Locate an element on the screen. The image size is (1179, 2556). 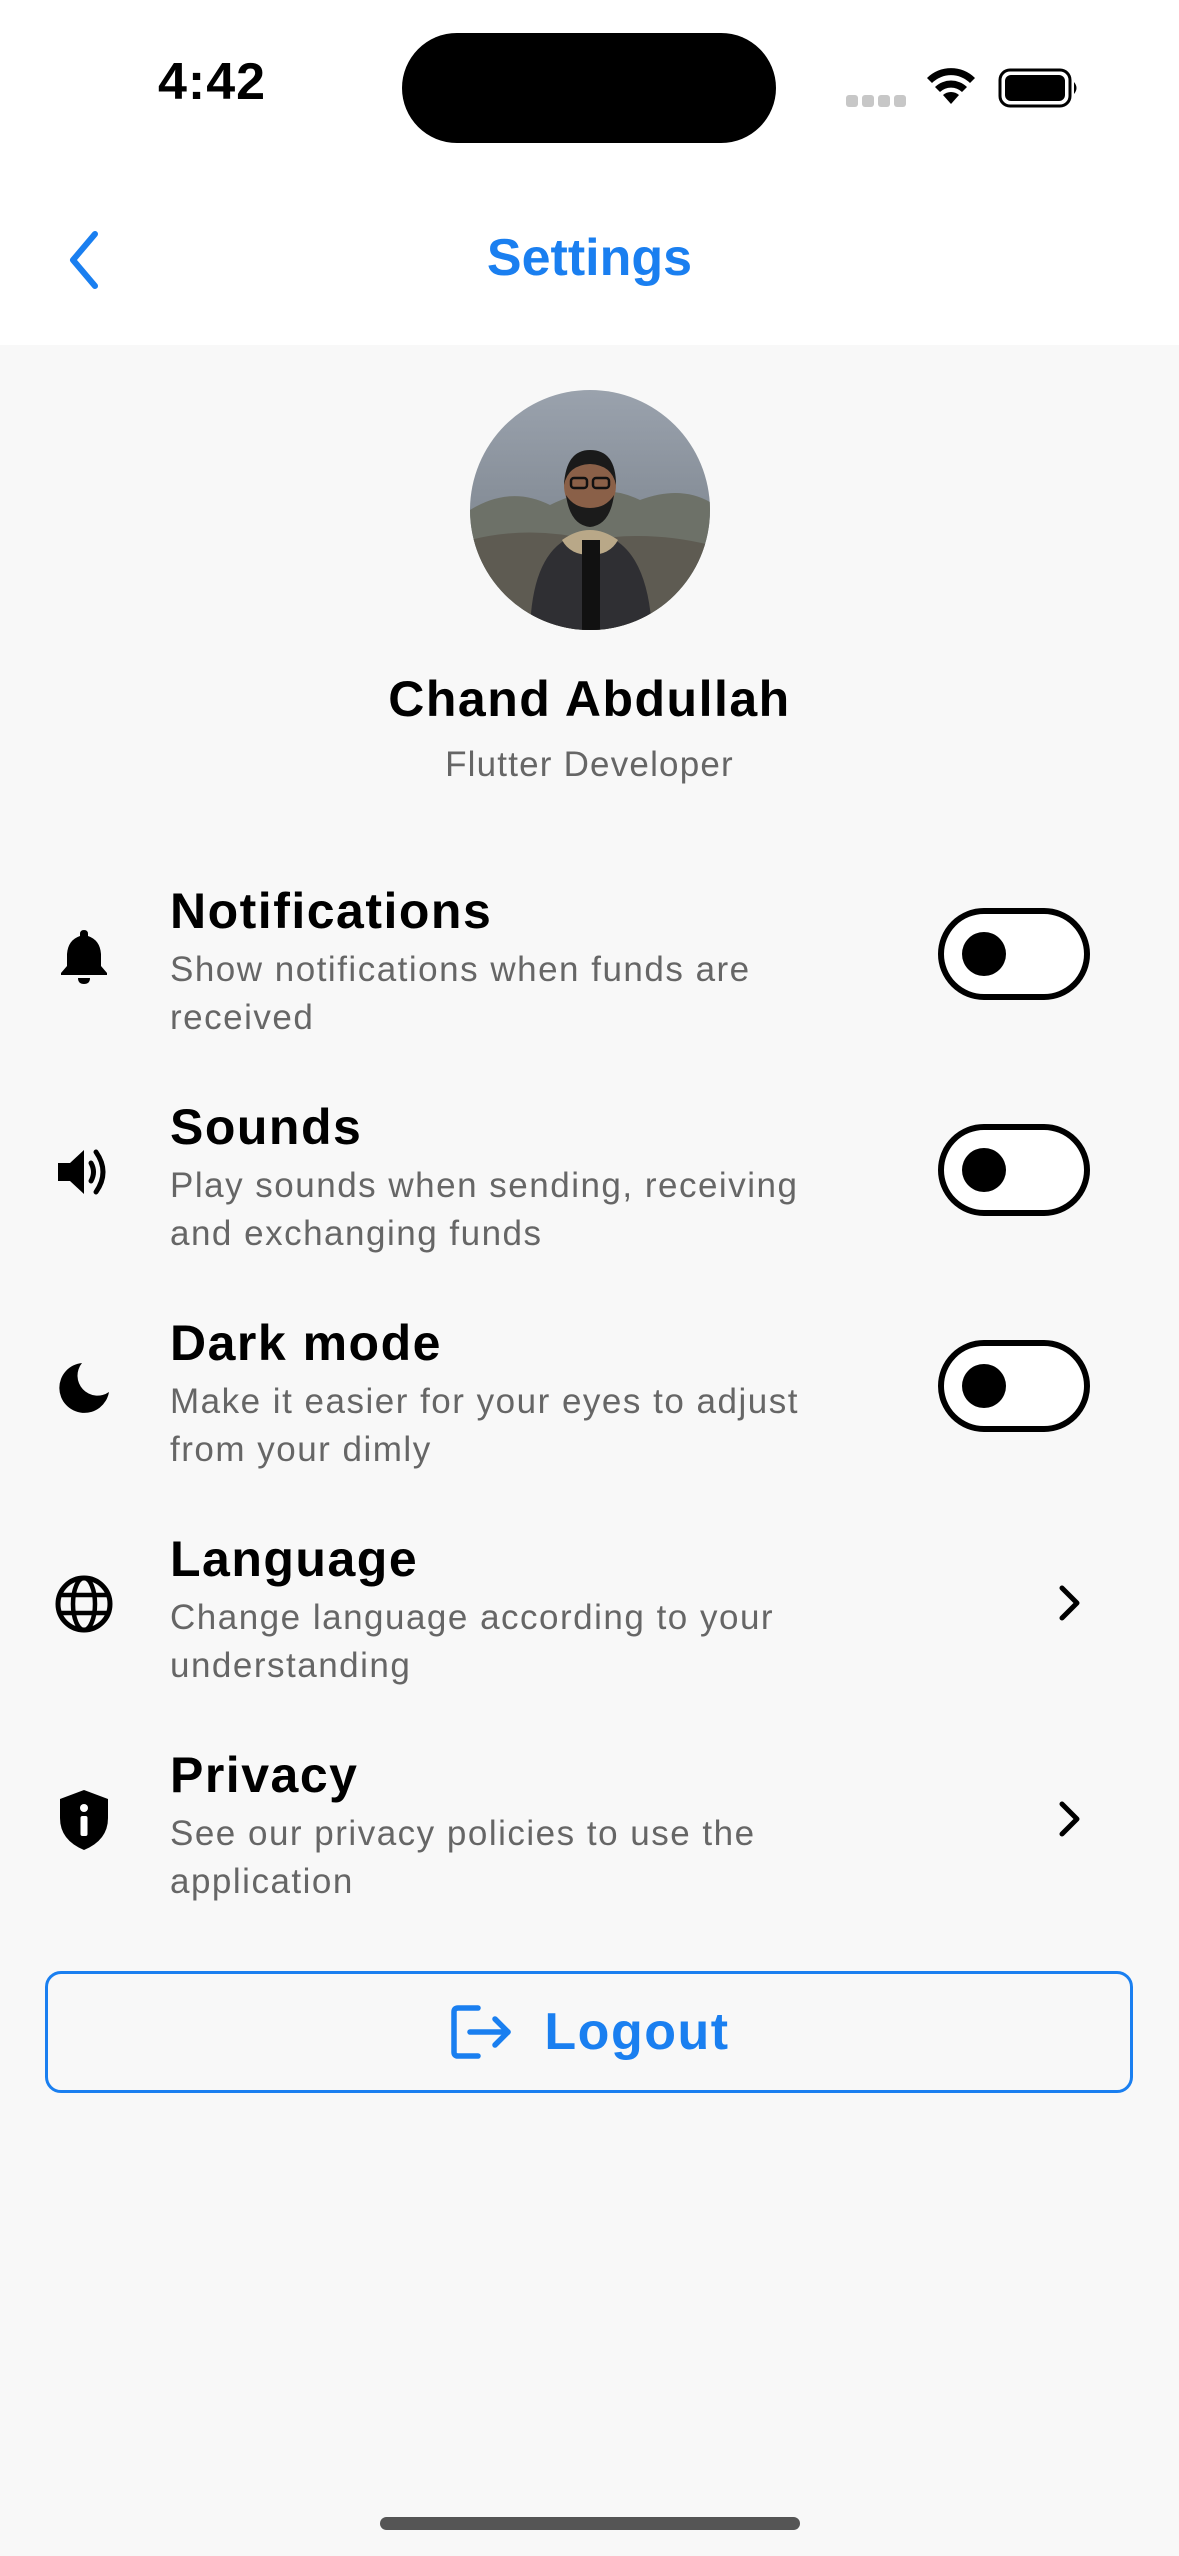
setting-title: Privacy is located at coordinates (264, 1775).